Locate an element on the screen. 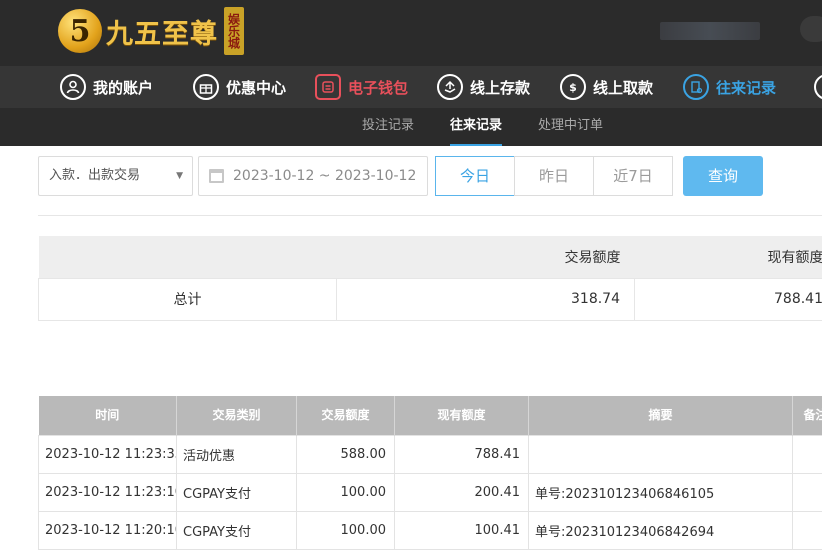 This screenshot has height=550, width=822. withdraw-icon: $ is located at coordinates (573, 87).